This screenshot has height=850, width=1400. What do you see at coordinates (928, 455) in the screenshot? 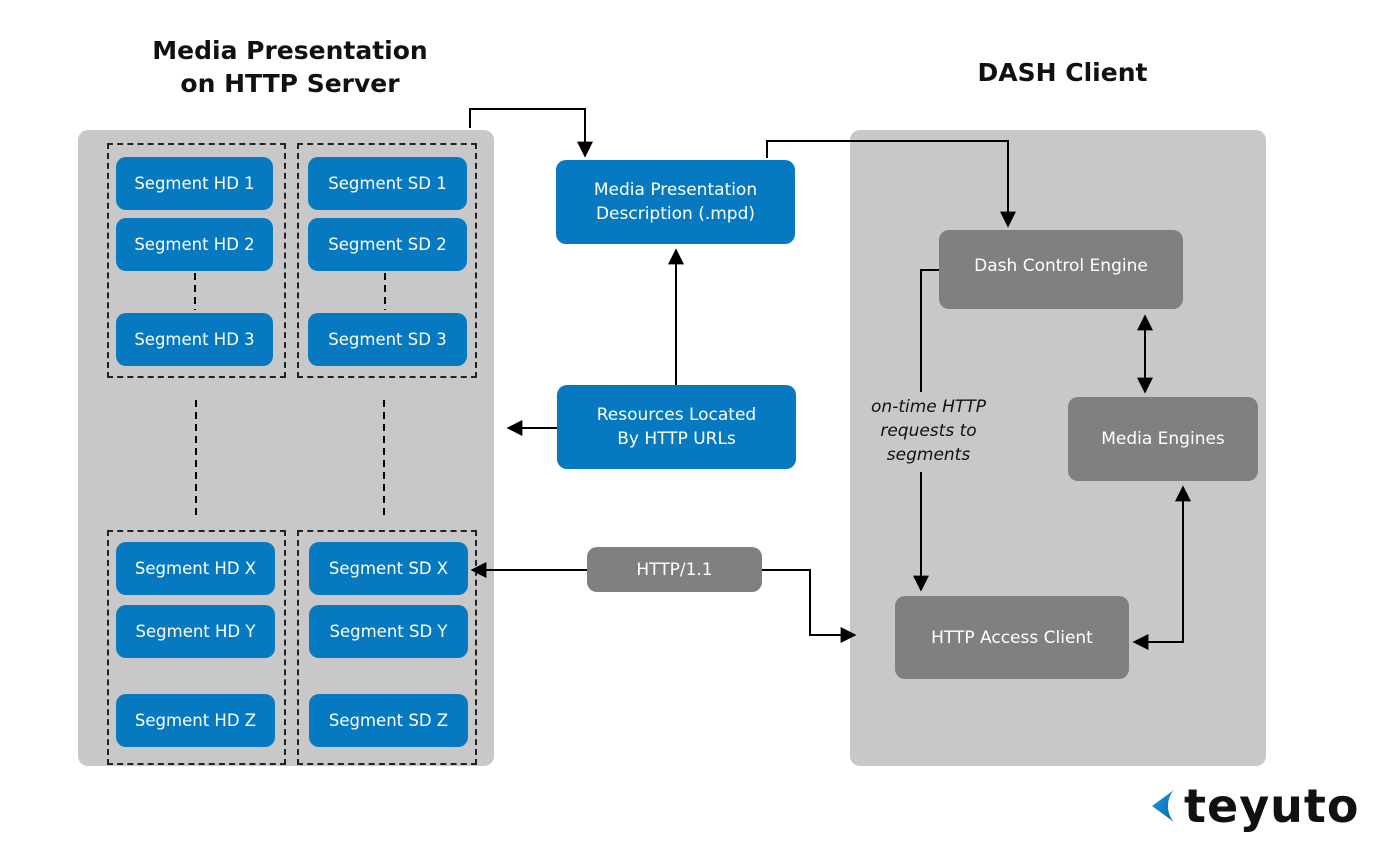
I see `note-line3: segments` at bounding box center [928, 455].